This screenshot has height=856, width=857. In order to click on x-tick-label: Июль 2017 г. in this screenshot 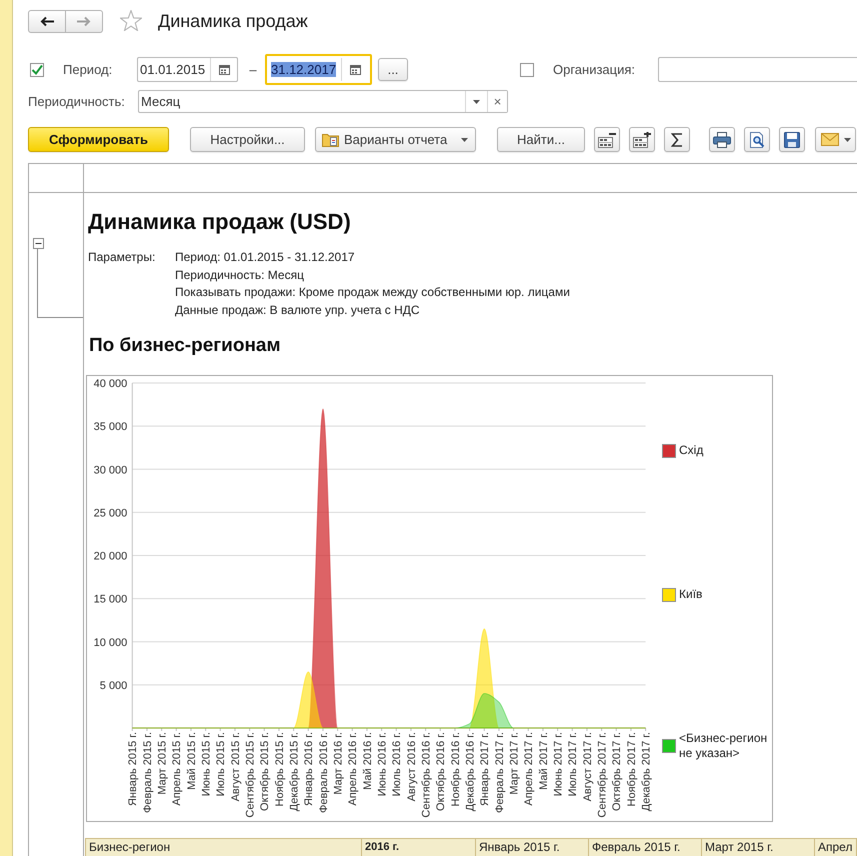, I will do `click(573, 764)`.